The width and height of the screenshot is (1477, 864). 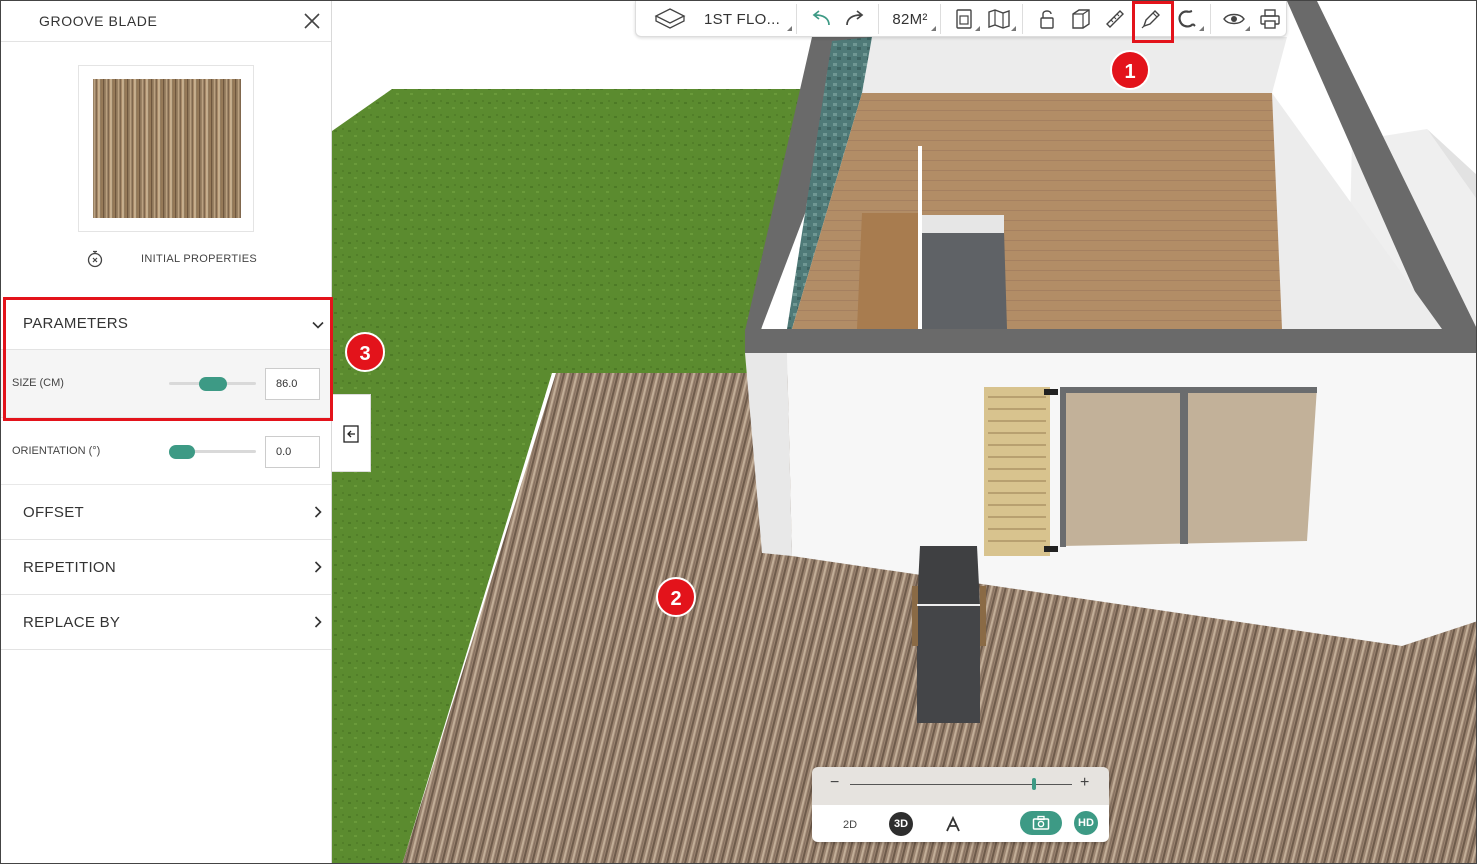 What do you see at coordinates (166, 512) in the screenshot?
I see `section-offset: OFFSET` at bounding box center [166, 512].